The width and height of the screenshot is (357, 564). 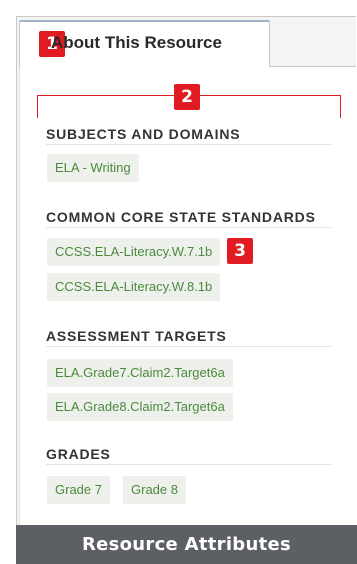 I want to click on callout-bracket-left, so click(x=37, y=106).